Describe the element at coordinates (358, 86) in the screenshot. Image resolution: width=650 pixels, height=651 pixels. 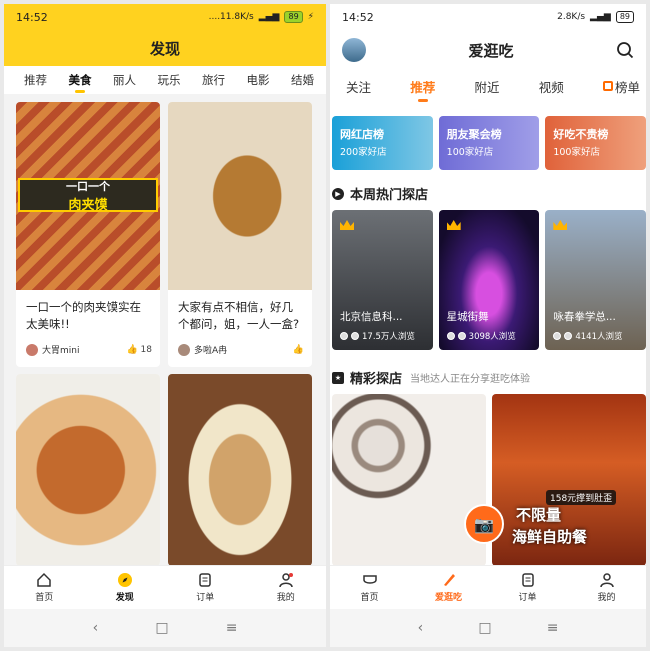
I see `tab-follow: 关注` at that location.